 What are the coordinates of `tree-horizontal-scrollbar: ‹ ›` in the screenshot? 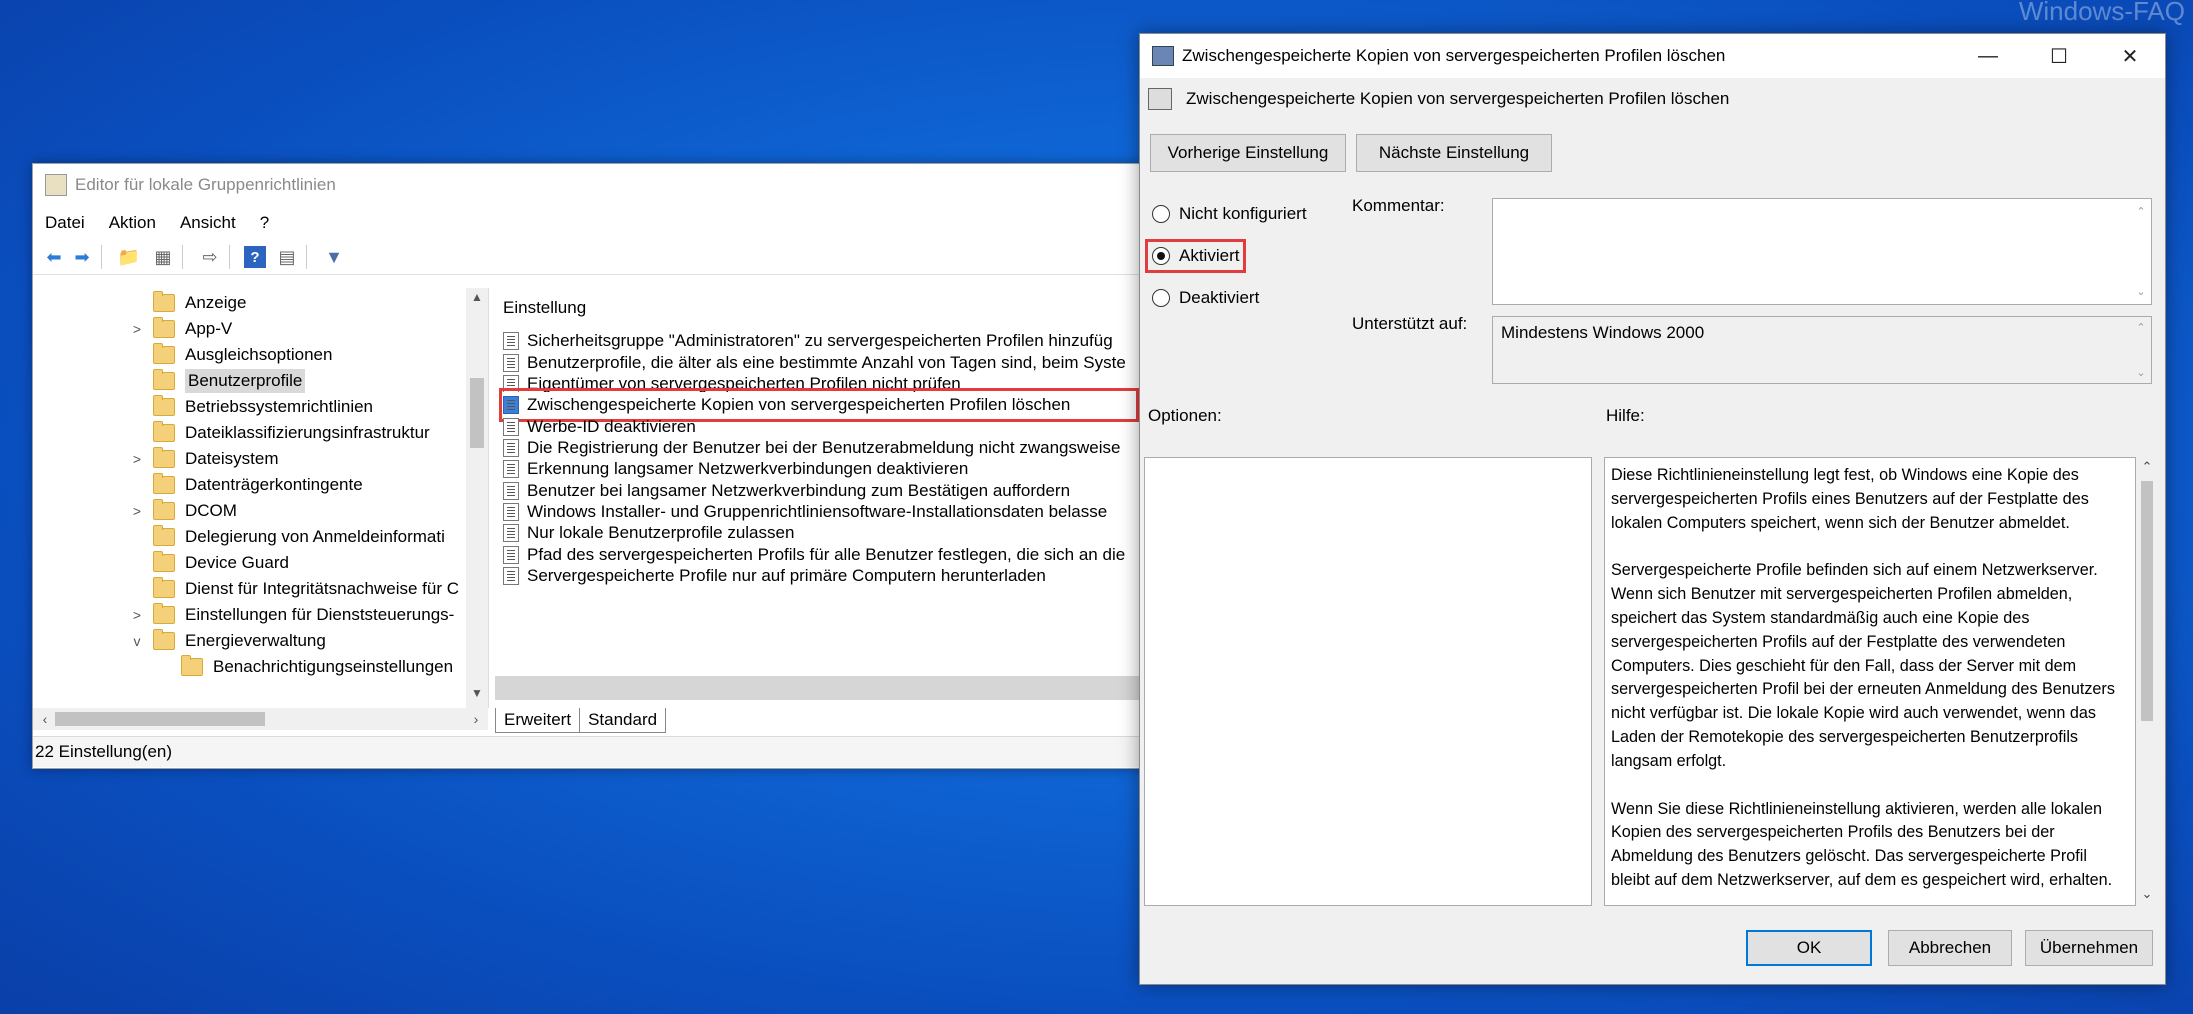 It's located at (260, 719).